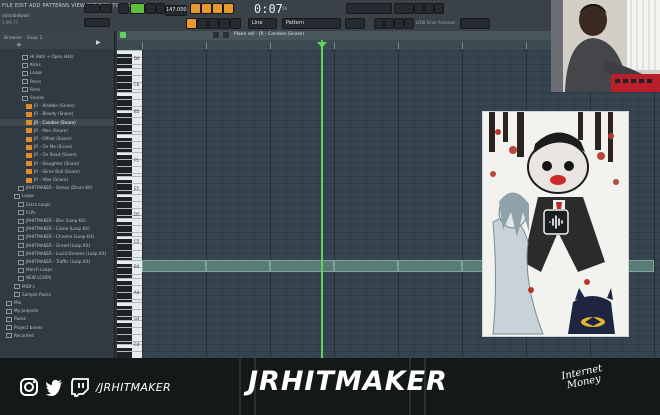 The image size is (660, 415). Describe the element at coordinates (399, 23) in the screenshot. I see `channel-rack-icon` at that location.